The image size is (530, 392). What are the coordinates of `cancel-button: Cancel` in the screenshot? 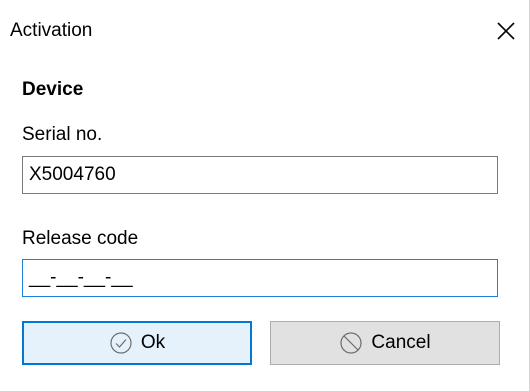 It's located at (385, 343).